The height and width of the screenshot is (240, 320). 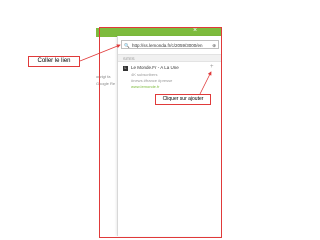 I want to click on arrow-click-add, so click(x=205, y=83).